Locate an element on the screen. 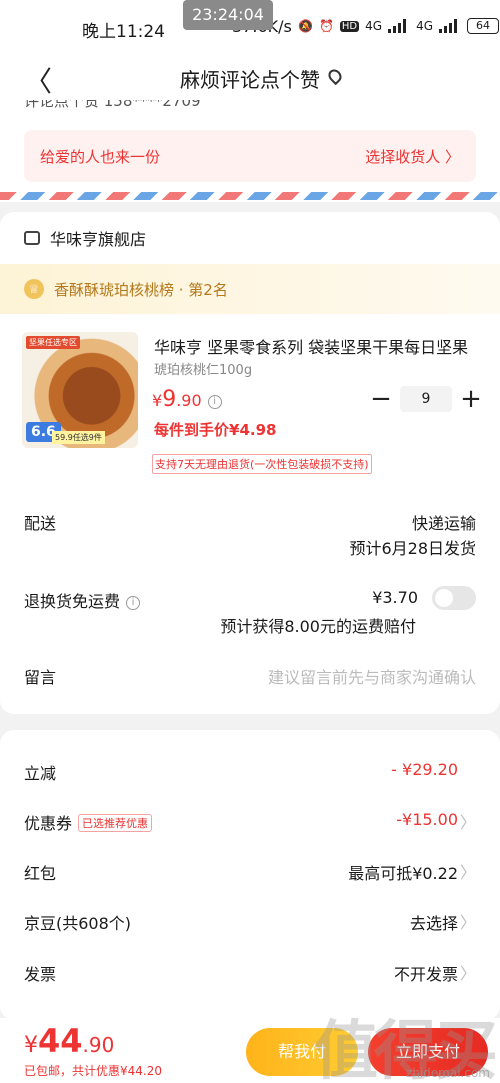  coupon-value: -¥15.00 is located at coordinates (427, 819).